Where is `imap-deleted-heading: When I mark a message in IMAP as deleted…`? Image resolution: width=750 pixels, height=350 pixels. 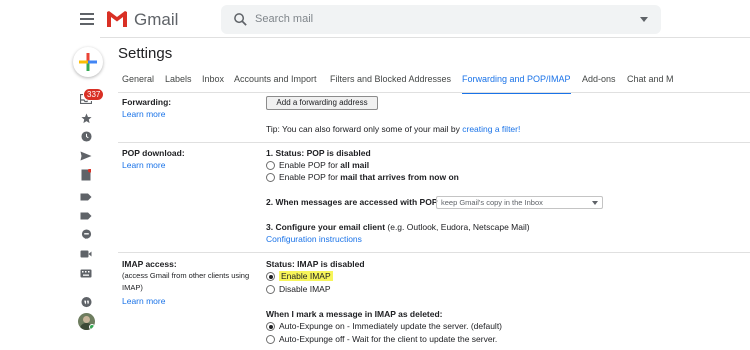 imap-deleted-heading: When I mark a message in IMAP as deleted… is located at coordinates (354, 314).